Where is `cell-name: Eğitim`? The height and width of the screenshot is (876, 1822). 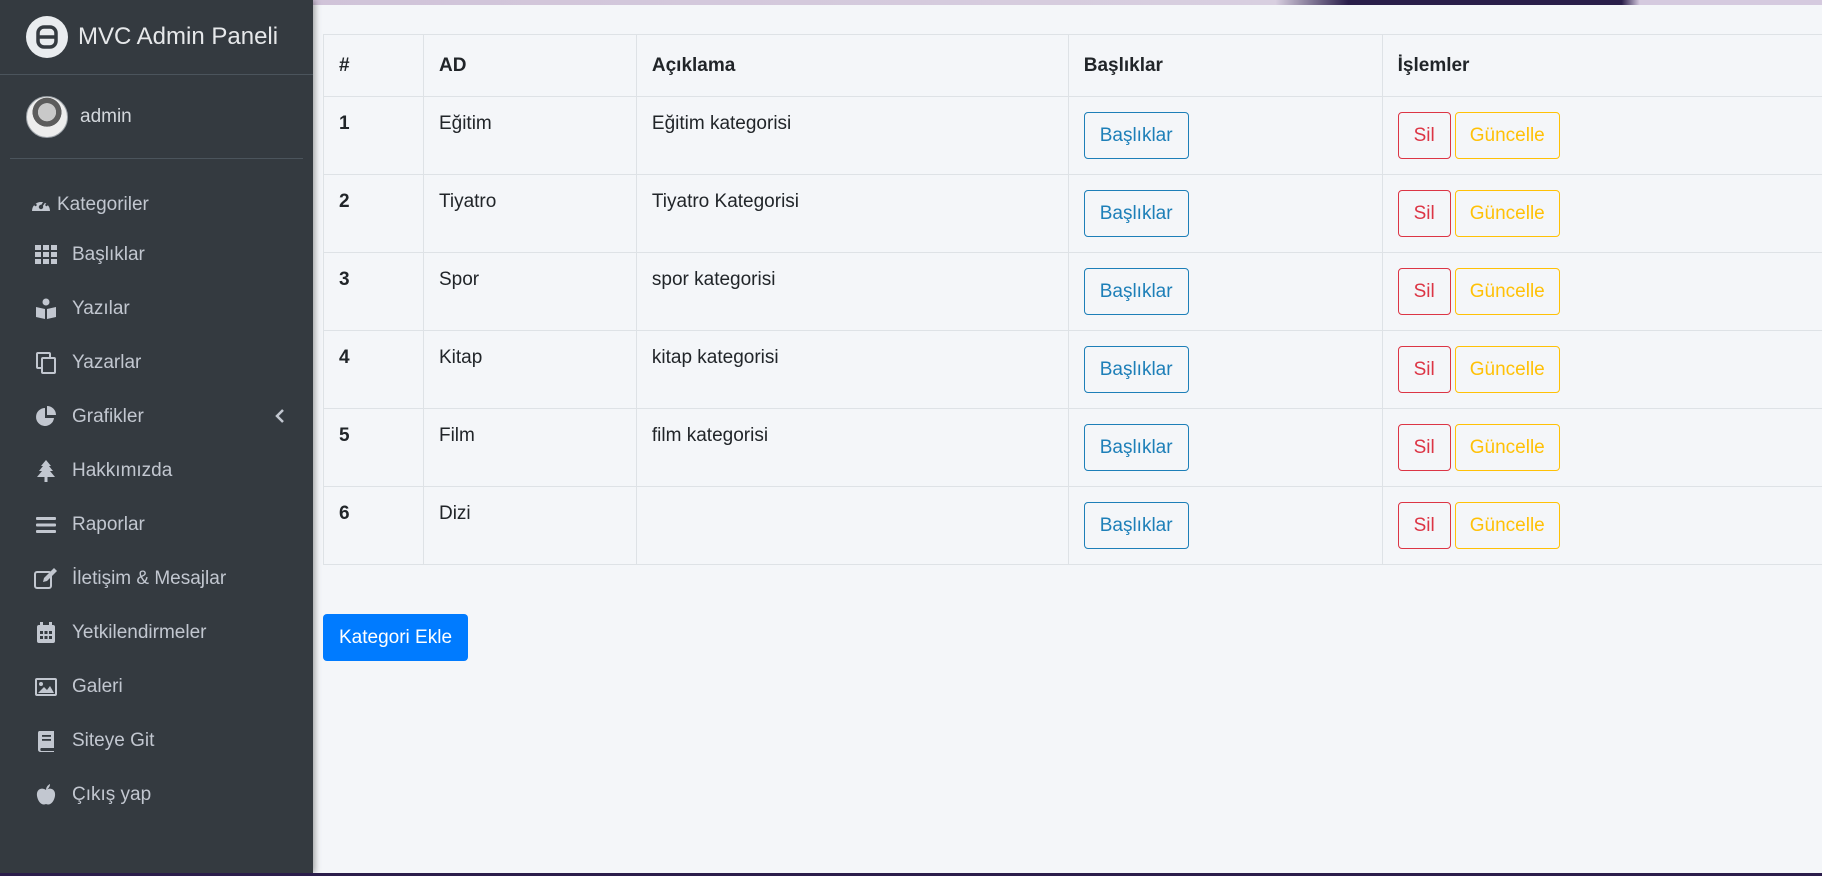 cell-name: Eğitim is located at coordinates (529, 135).